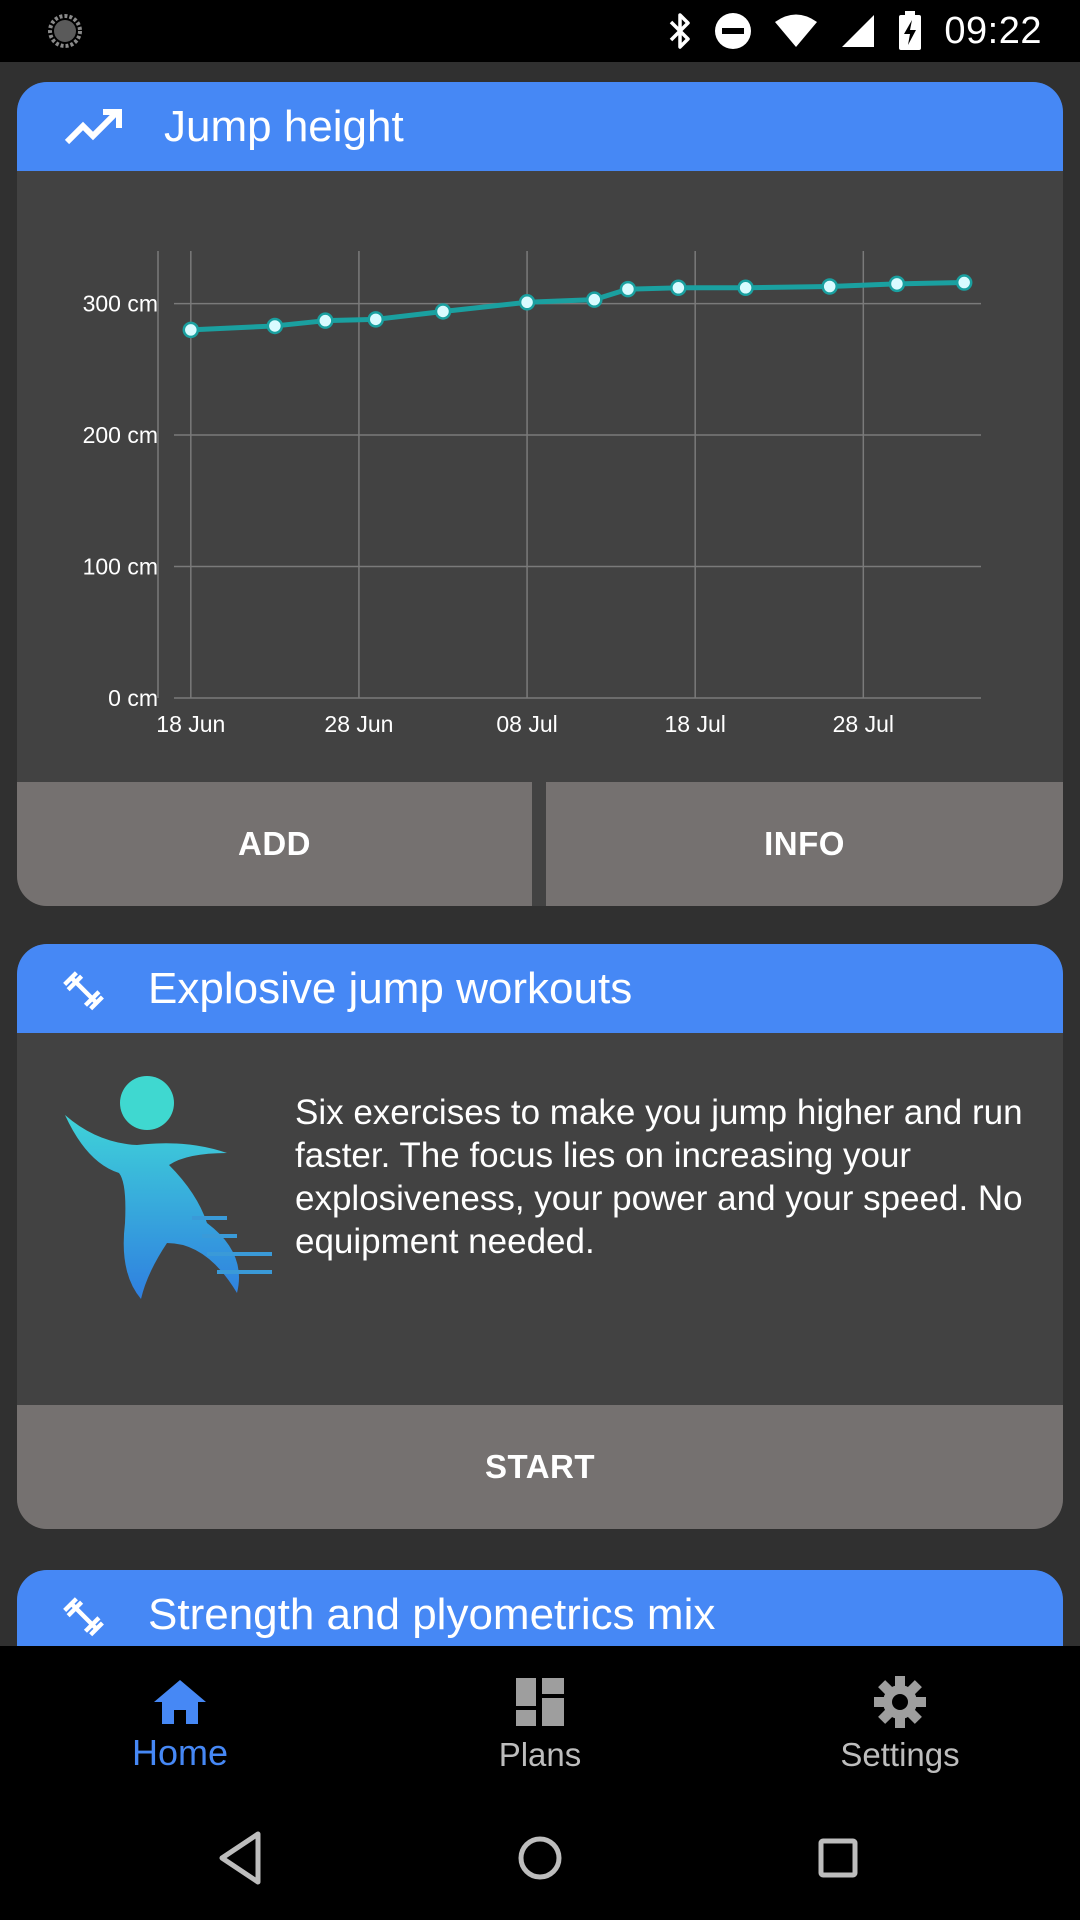 This screenshot has width=1080, height=1920. Describe the element at coordinates (993, 30) in the screenshot. I see `status-time: 09:22` at that location.